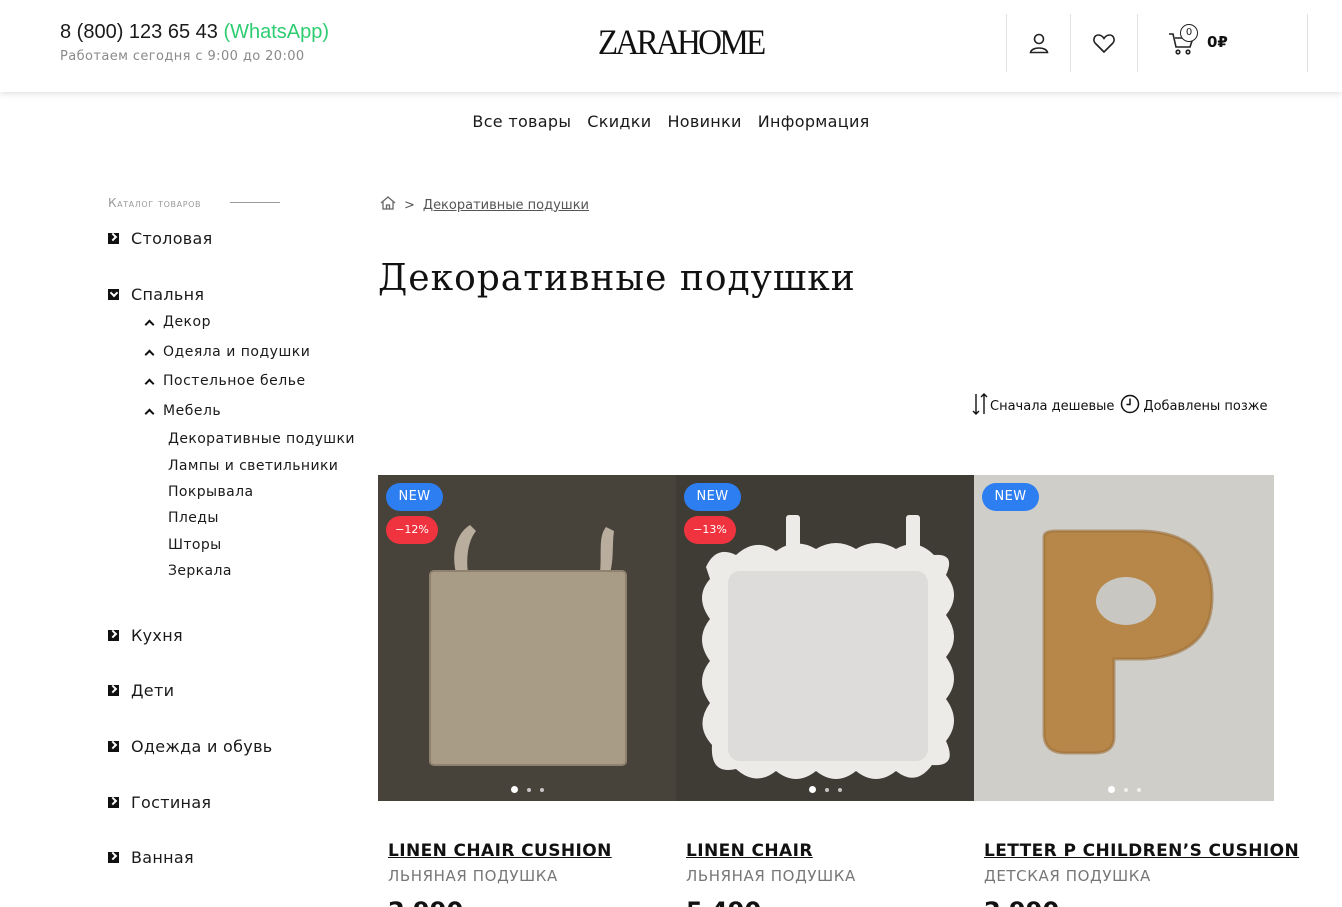  Describe the element at coordinates (237, 352) in the screenshot. I see `sidebar-sub-label: Одеяла и подушки` at that location.